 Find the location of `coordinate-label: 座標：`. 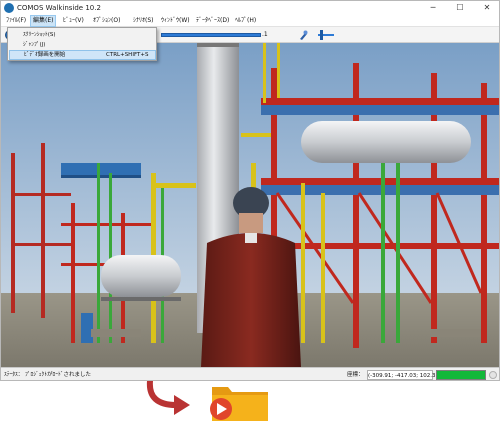

coordinate-label: 座標： is located at coordinates (355, 375).